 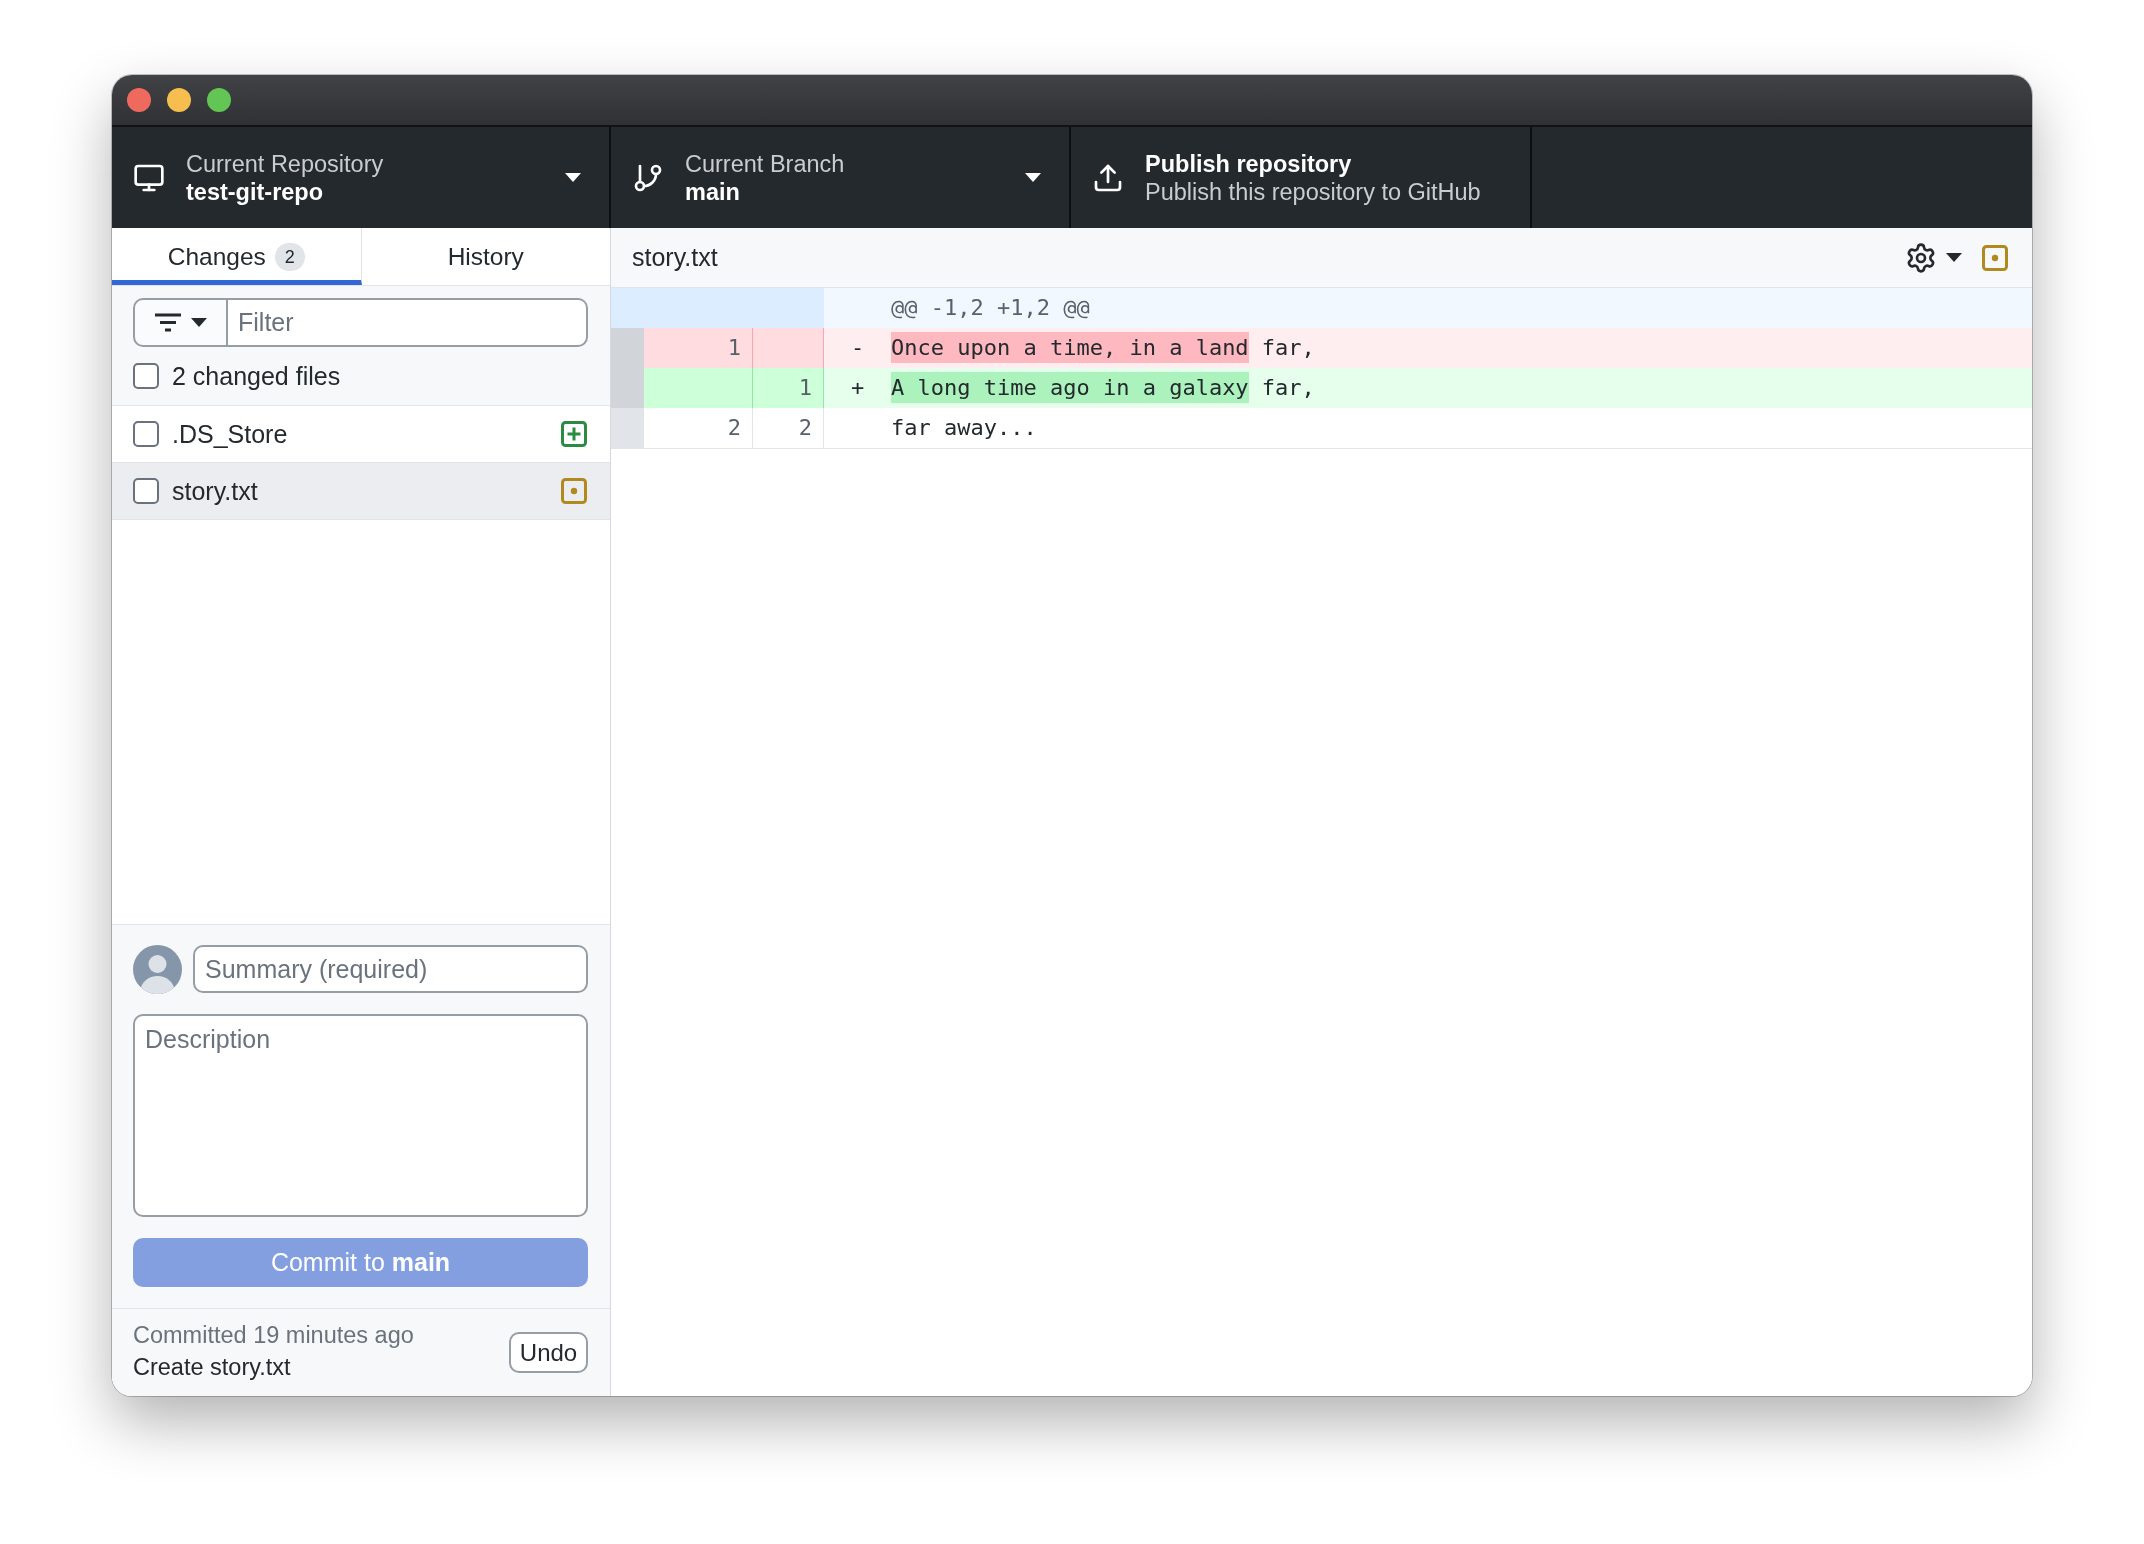 What do you see at coordinates (548, 1352) in the screenshot?
I see `undo-button: Undo` at bounding box center [548, 1352].